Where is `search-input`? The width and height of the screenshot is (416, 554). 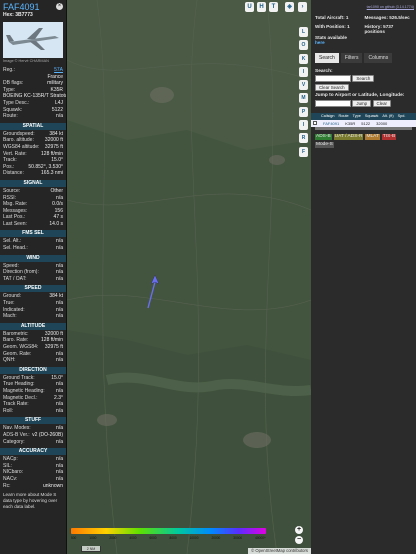 search-input is located at coordinates (333, 79).